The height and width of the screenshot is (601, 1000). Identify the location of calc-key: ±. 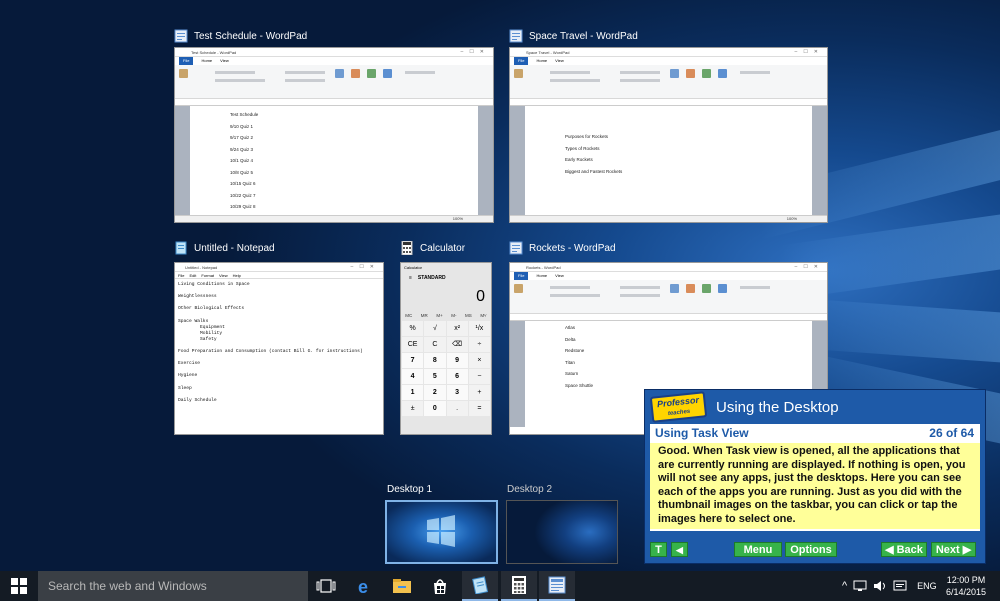
(412, 408).